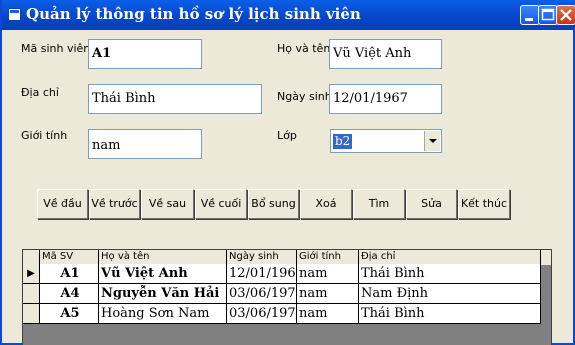 The image size is (575, 345). What do you see at coordinates (44, 135) in the screenshot?
I see `gender-label: Giới tính` at bounding box center [44, 135].